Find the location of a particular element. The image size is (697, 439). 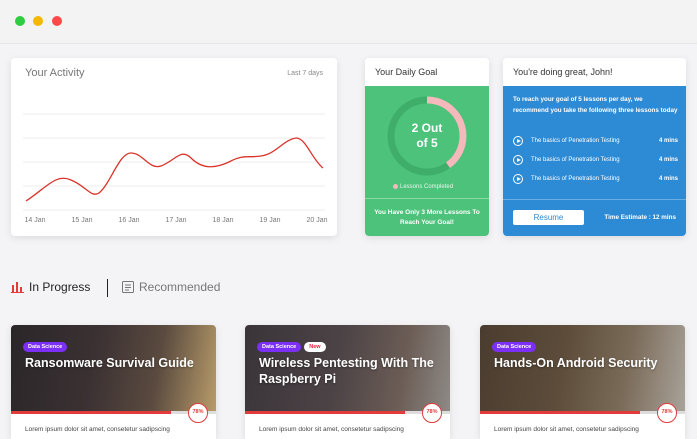

tab-separator is located at coordinates (107, 288).